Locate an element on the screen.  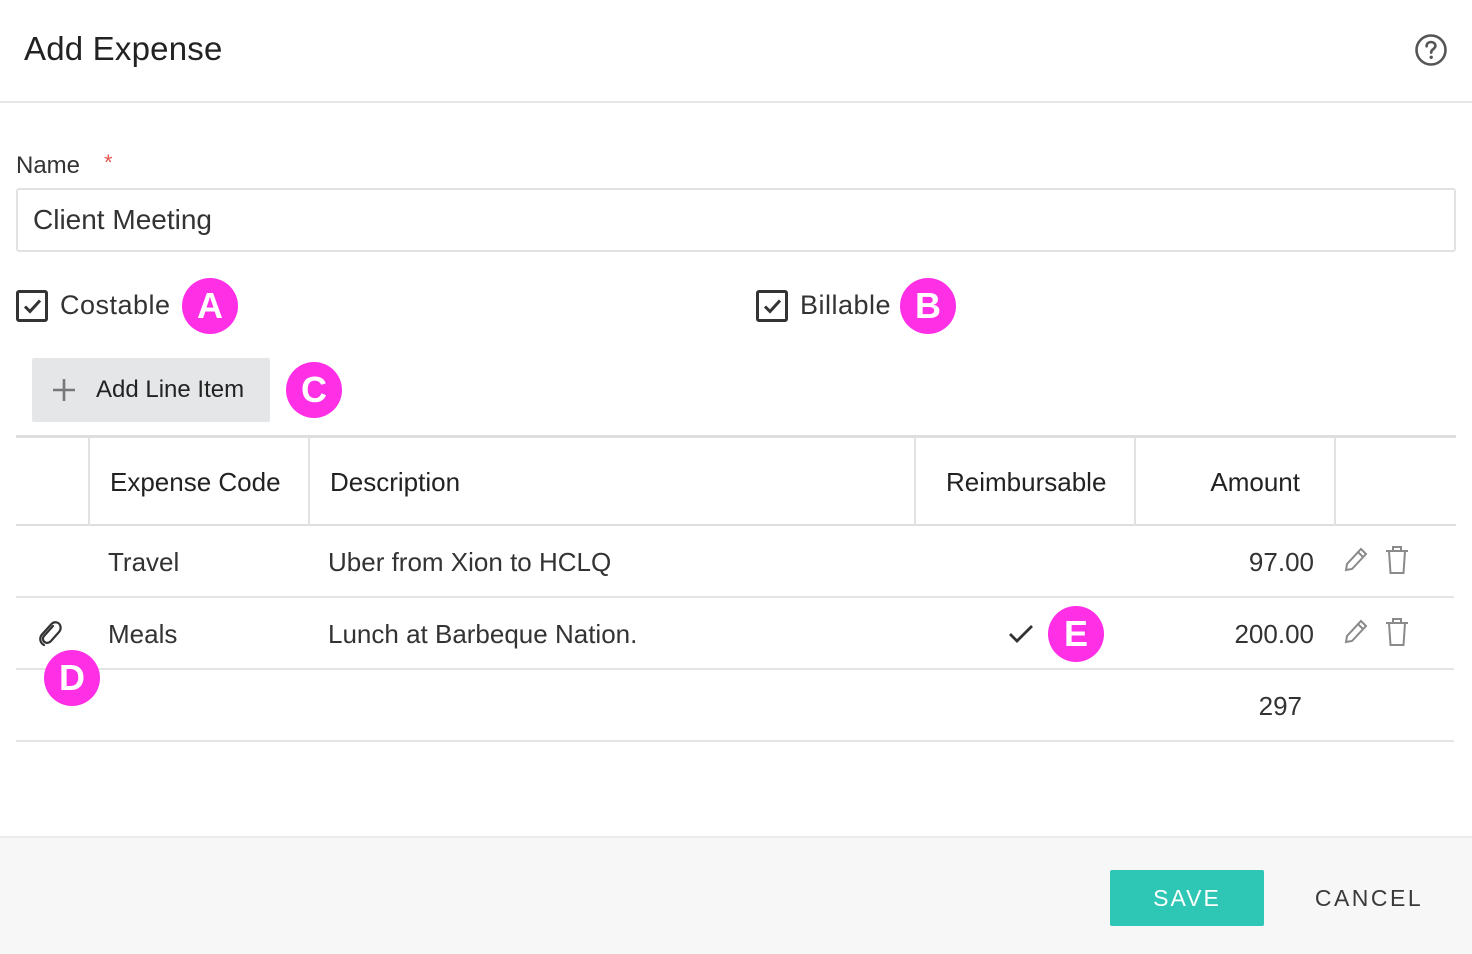
amount-cell: 97.00 is located at coordinates (1281, 562).